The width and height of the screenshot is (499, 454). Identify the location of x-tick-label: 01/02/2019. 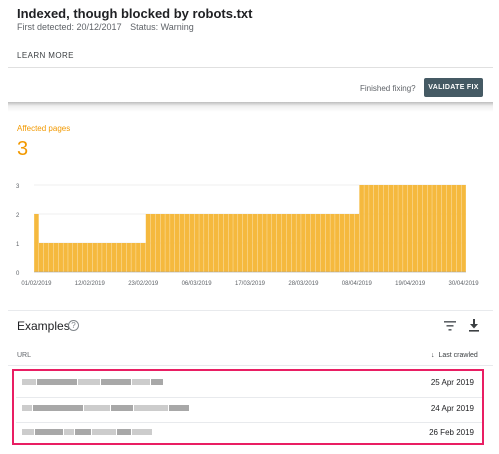
(36, 284).